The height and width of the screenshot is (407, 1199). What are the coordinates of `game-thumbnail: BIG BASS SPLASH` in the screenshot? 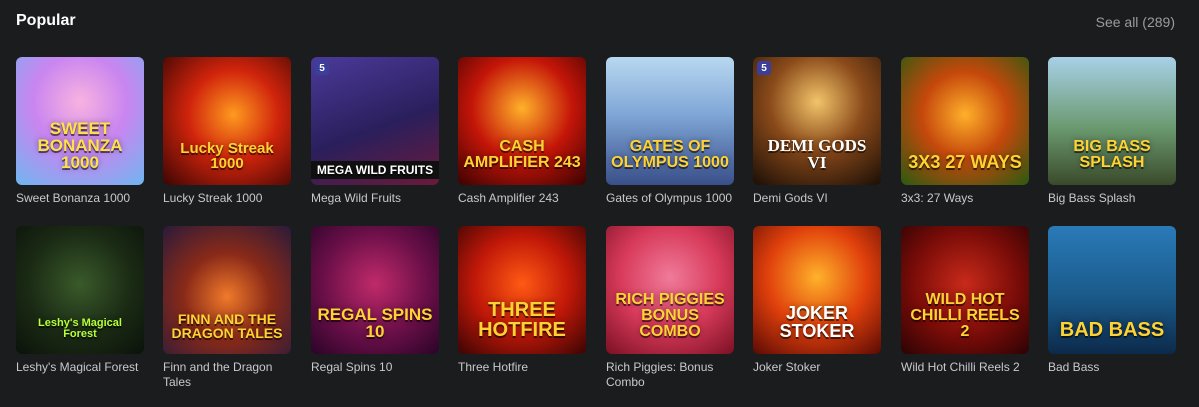 It's located at (1112, 121).